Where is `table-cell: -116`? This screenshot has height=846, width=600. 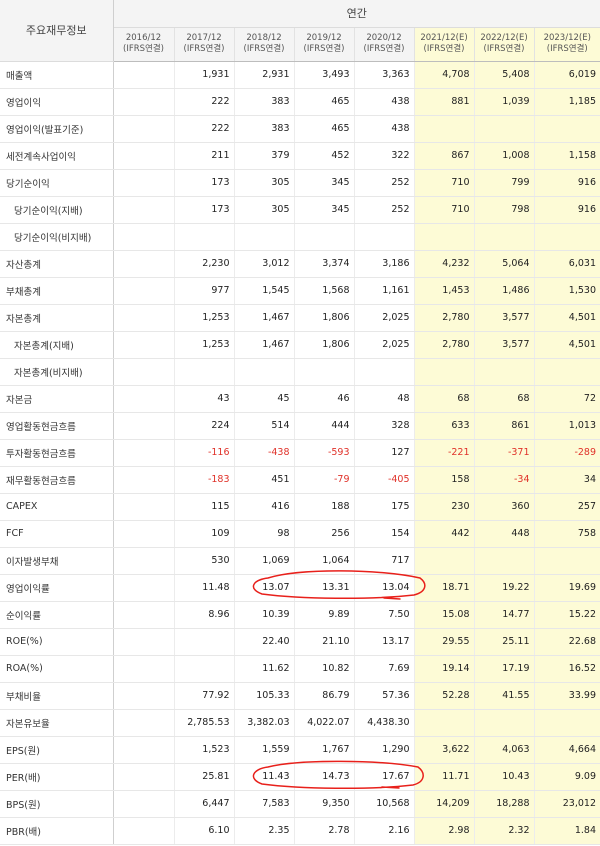 table-cell: -116 is located at coordinates (203, 453).